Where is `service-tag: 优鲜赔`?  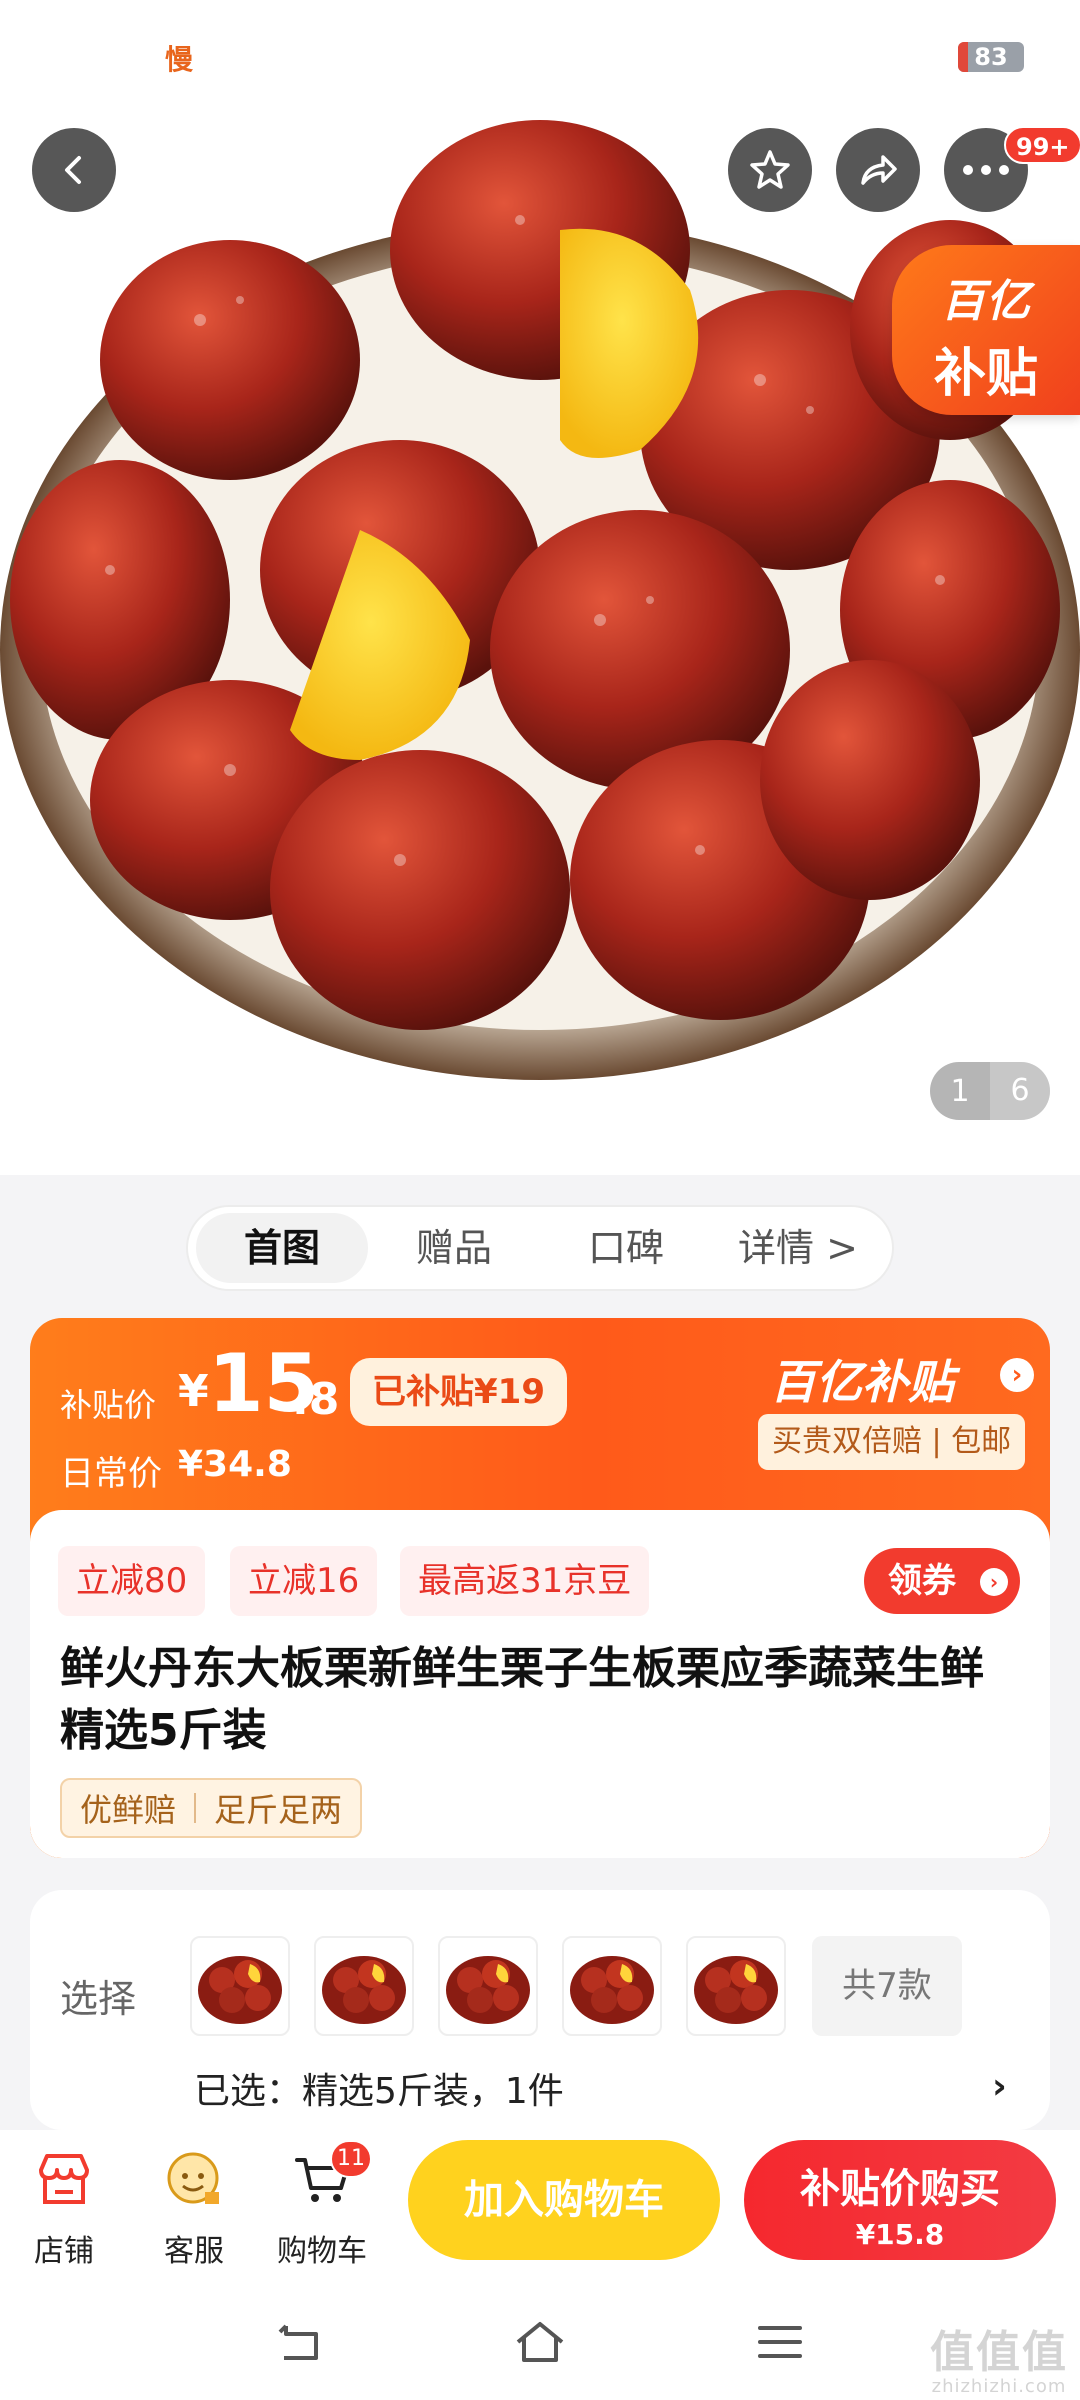 service-tag: 优鲜赔 is located at coordinates (128, 1810).